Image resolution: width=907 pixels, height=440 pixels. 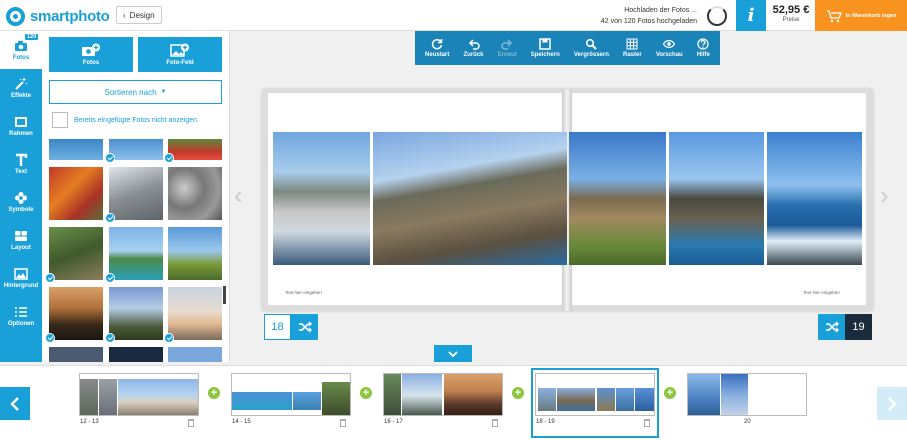 I want to click on tool-effects: Effekte, so click(x=21, y=88).